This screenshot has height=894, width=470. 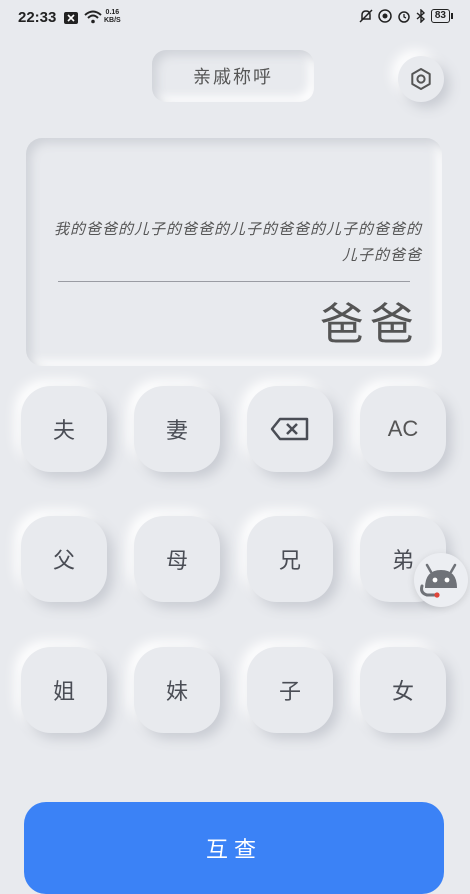 I want to click on at-icon, so click(x=385, y=16).